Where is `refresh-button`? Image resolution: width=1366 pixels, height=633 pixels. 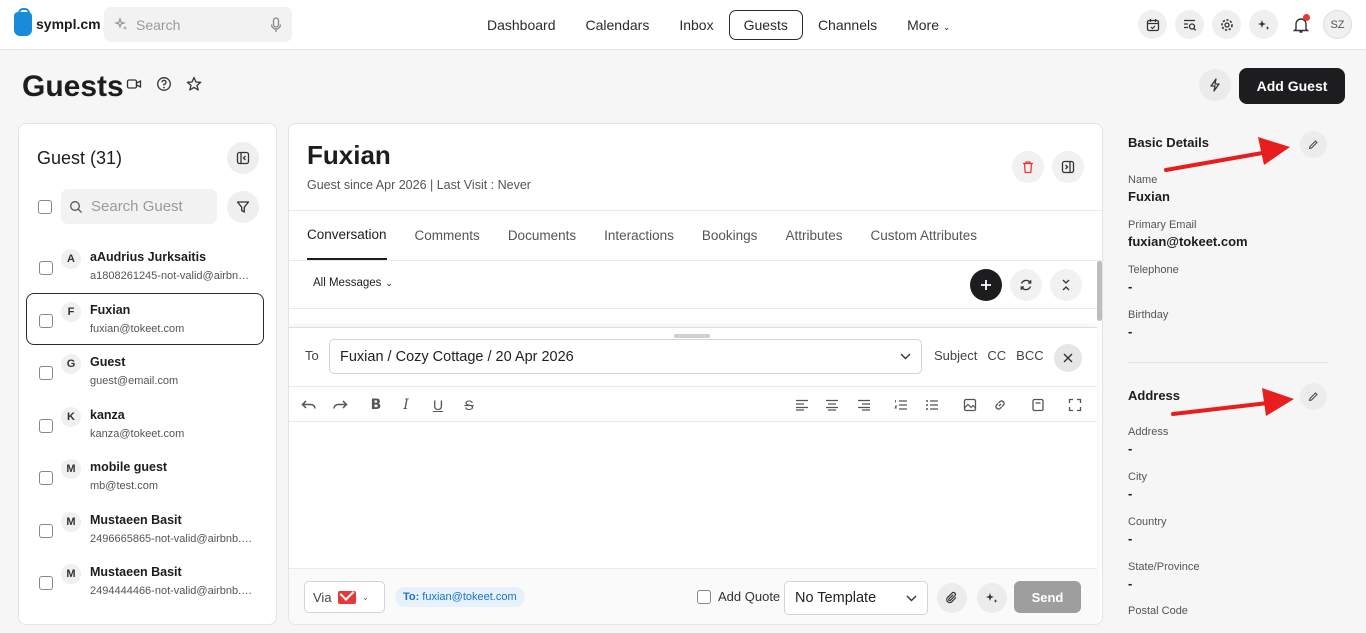
refresh-button is located at coordinates (1026, 285).